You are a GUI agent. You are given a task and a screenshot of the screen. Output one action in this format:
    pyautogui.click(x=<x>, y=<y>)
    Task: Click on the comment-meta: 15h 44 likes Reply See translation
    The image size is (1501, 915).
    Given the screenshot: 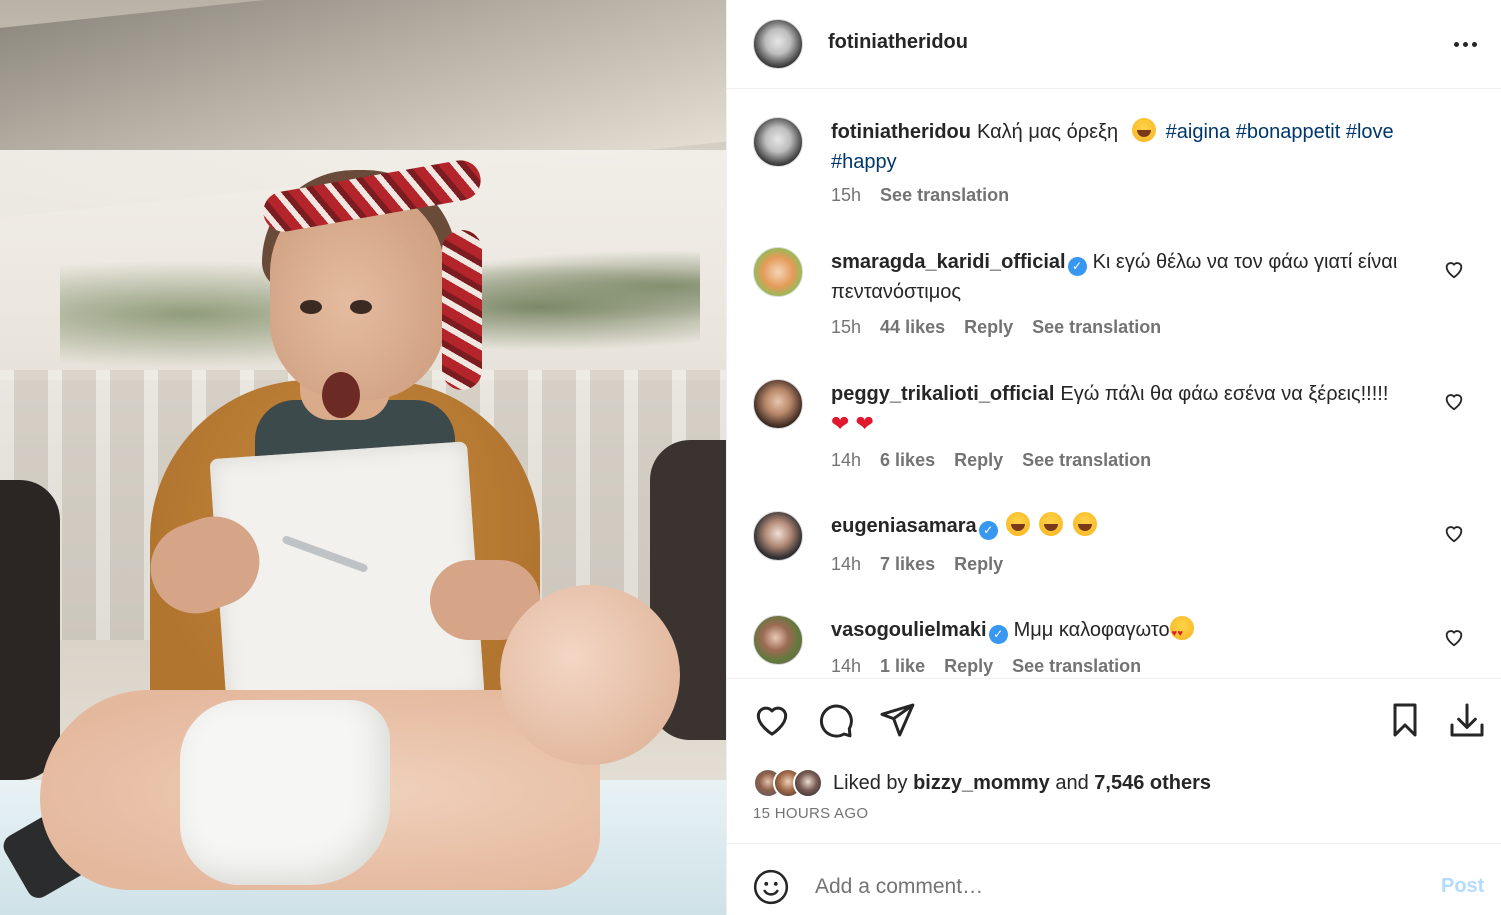 What is the action you would take?
    pyautogui.click(x=996, y=327)
    